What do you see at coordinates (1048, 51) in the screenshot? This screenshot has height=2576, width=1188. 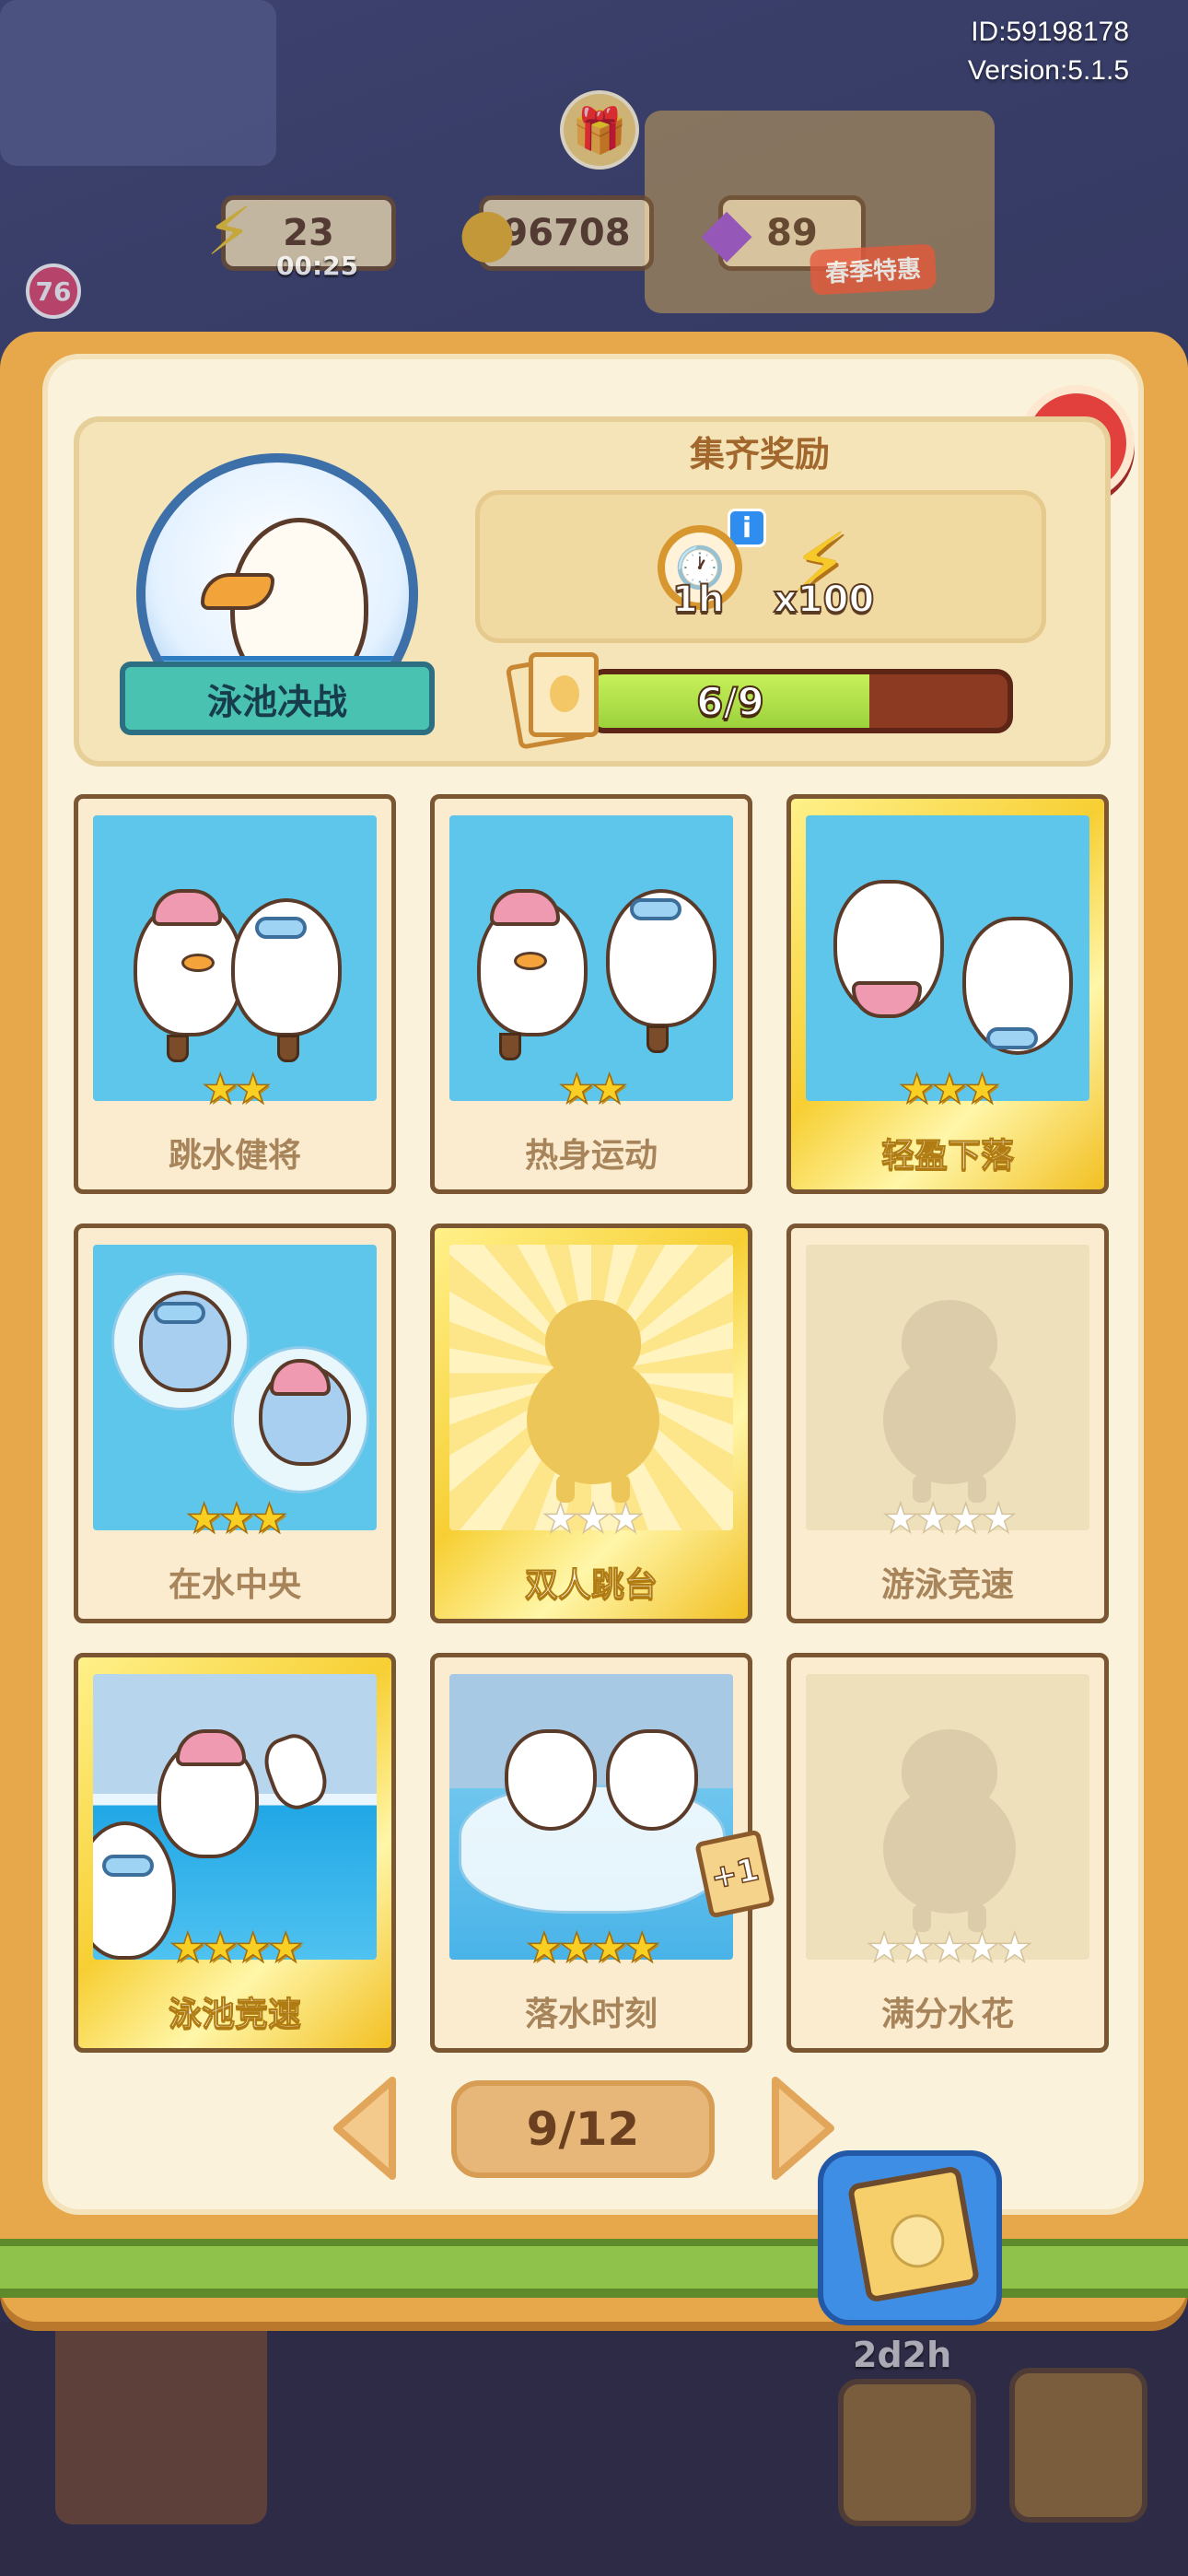 I see `build-info: ID:59198178 Version:5.1.5` at bounding box center [1048, 51].